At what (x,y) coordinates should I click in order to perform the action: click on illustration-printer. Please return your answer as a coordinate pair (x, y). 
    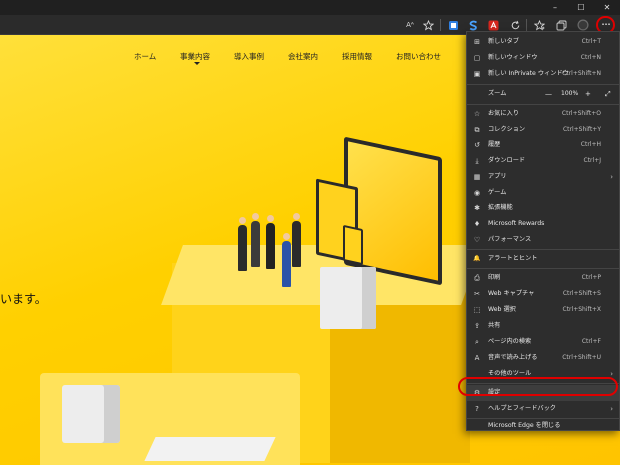
    Looking at the image, I should click on (348, 298).